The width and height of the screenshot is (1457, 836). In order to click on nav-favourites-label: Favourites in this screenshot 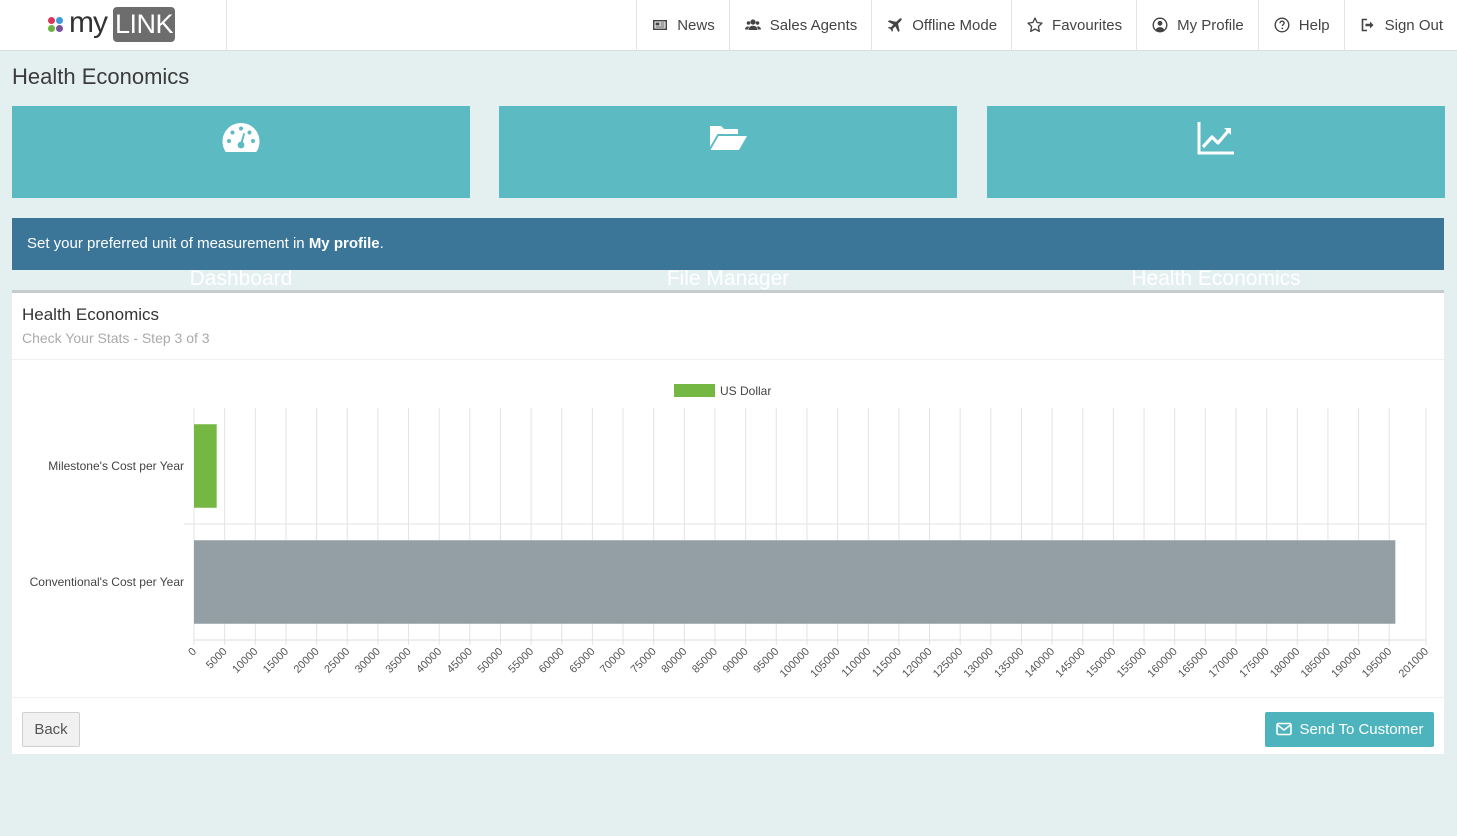, I will do `click(1087, 25)`.